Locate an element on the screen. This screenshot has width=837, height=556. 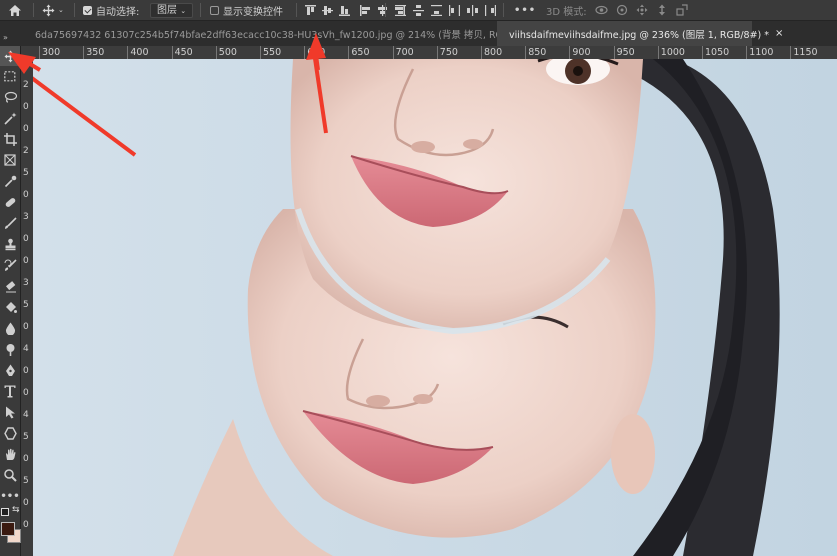
distribute-right-icon is located at coordinates (490, 10).